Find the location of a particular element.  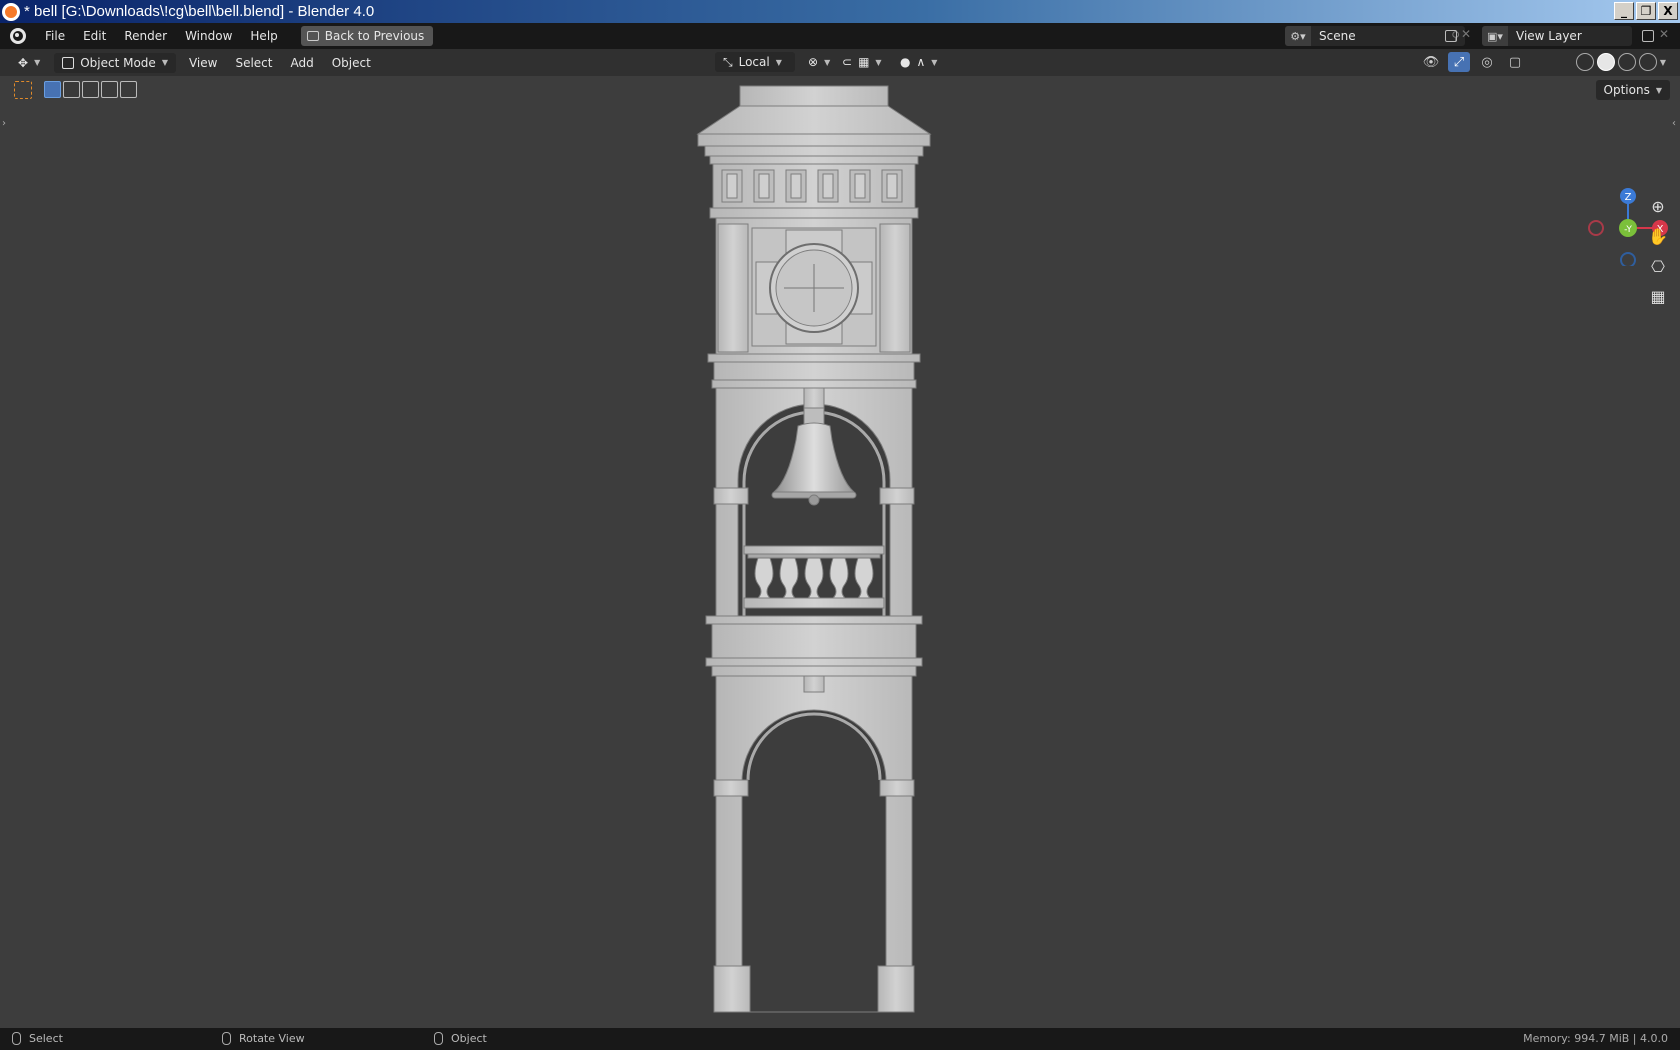

editor-type-selector: ✥ ▼ is located at coordinates (29, 63).